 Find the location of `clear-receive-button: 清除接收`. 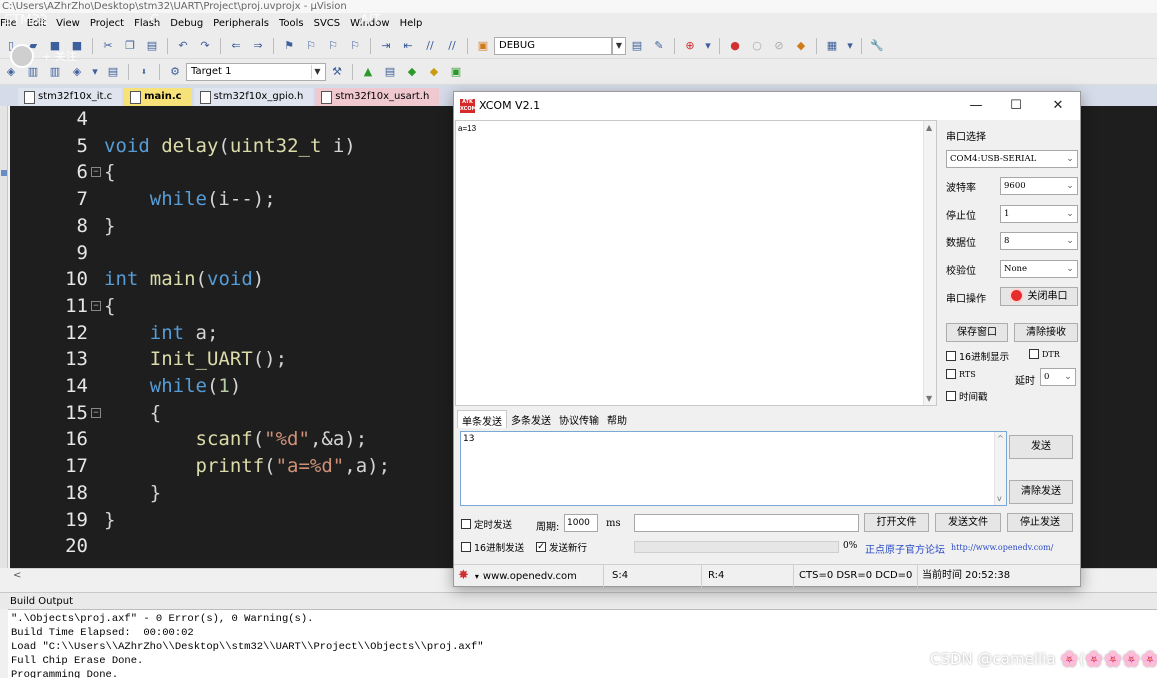

clear-receive-button: 清除接收 is located at coordinates (1046, 332).